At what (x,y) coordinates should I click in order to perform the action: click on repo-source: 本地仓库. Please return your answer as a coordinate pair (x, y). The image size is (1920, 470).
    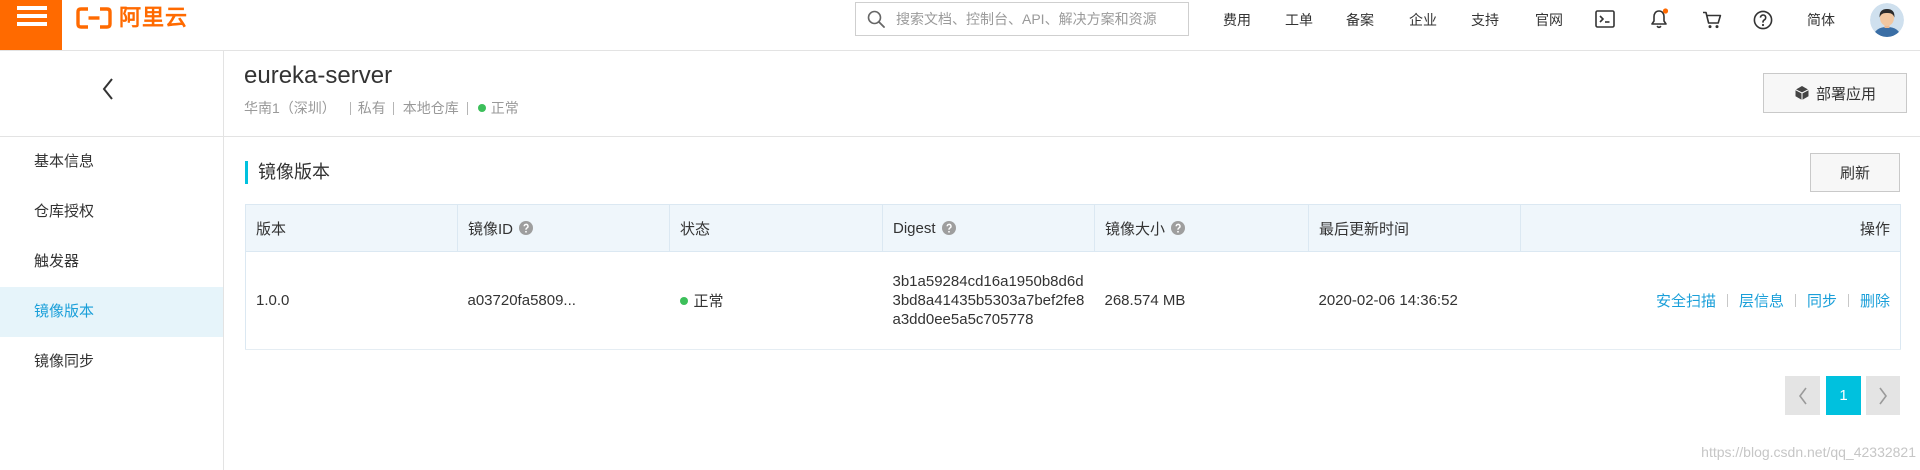
    Looking at the image, I should click on (430, 108).